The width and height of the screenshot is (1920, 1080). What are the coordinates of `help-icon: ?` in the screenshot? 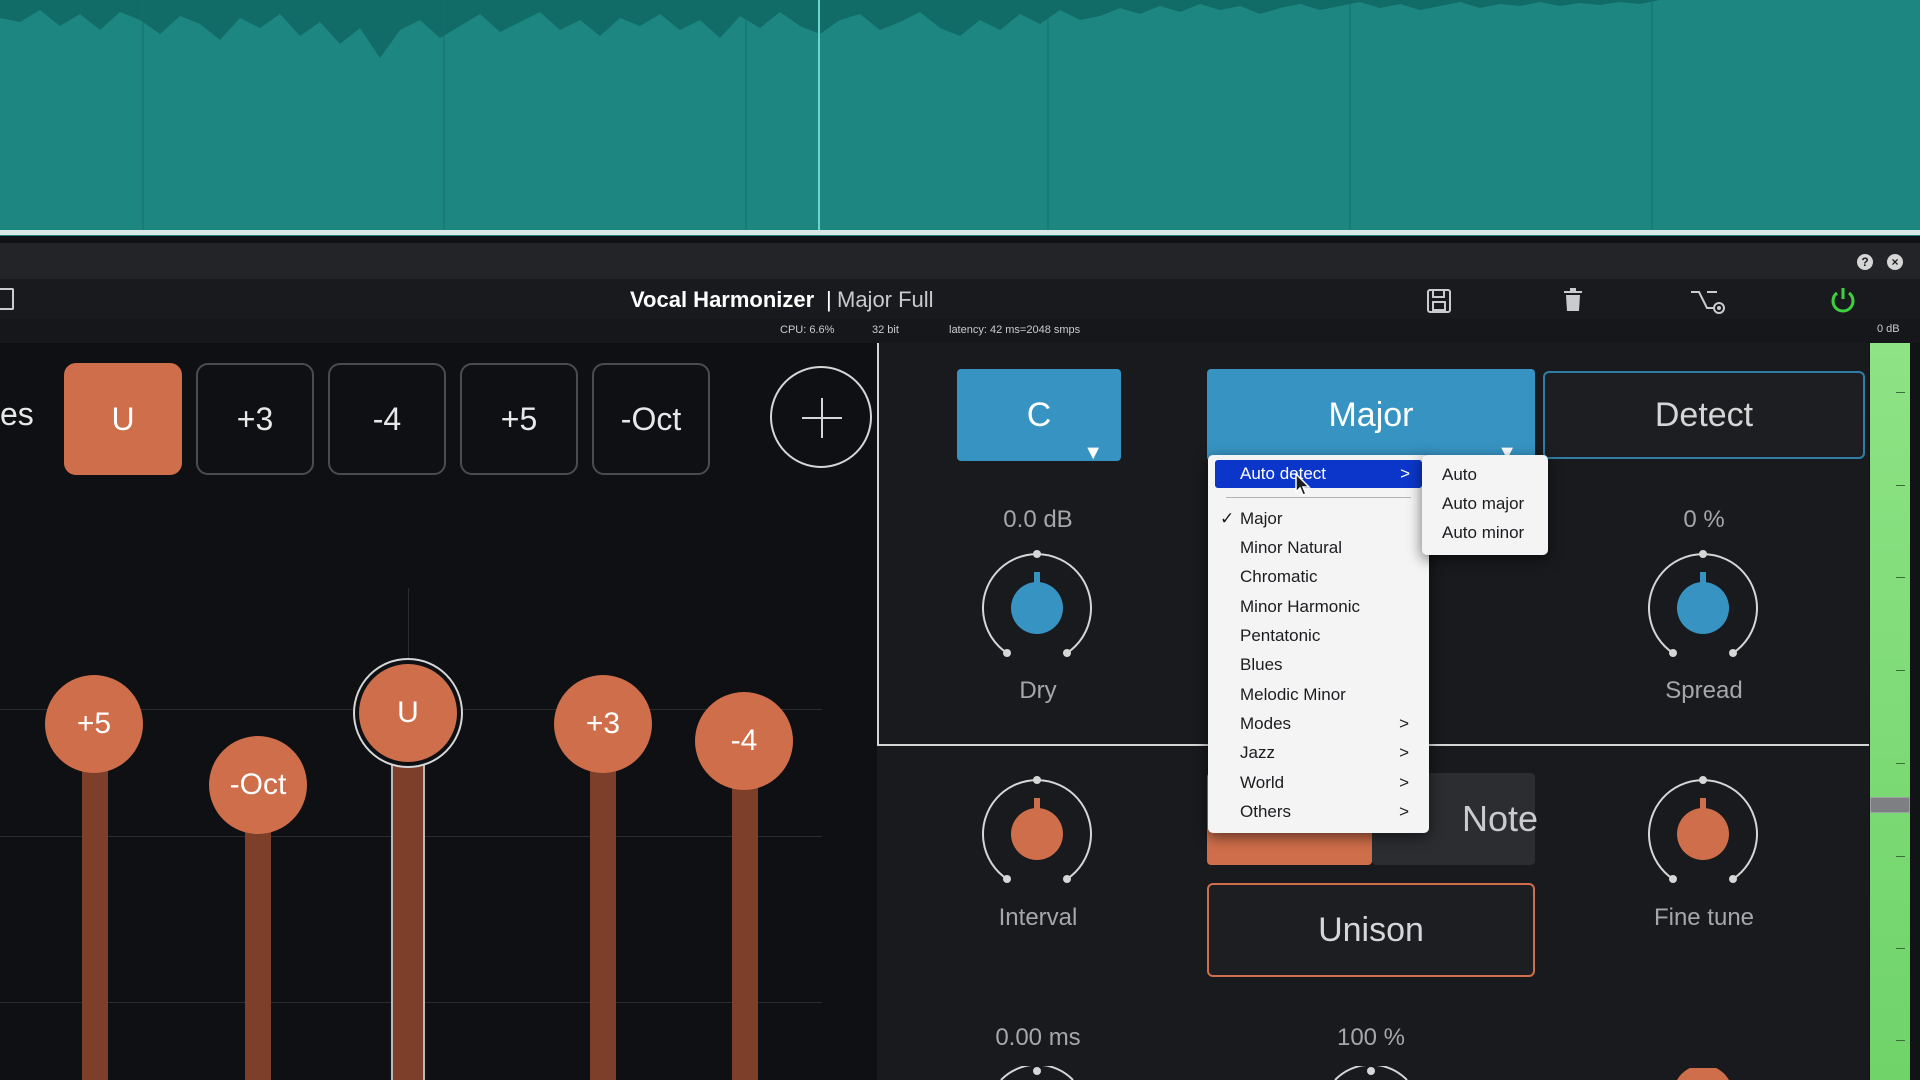 It's located at (1865, 262).